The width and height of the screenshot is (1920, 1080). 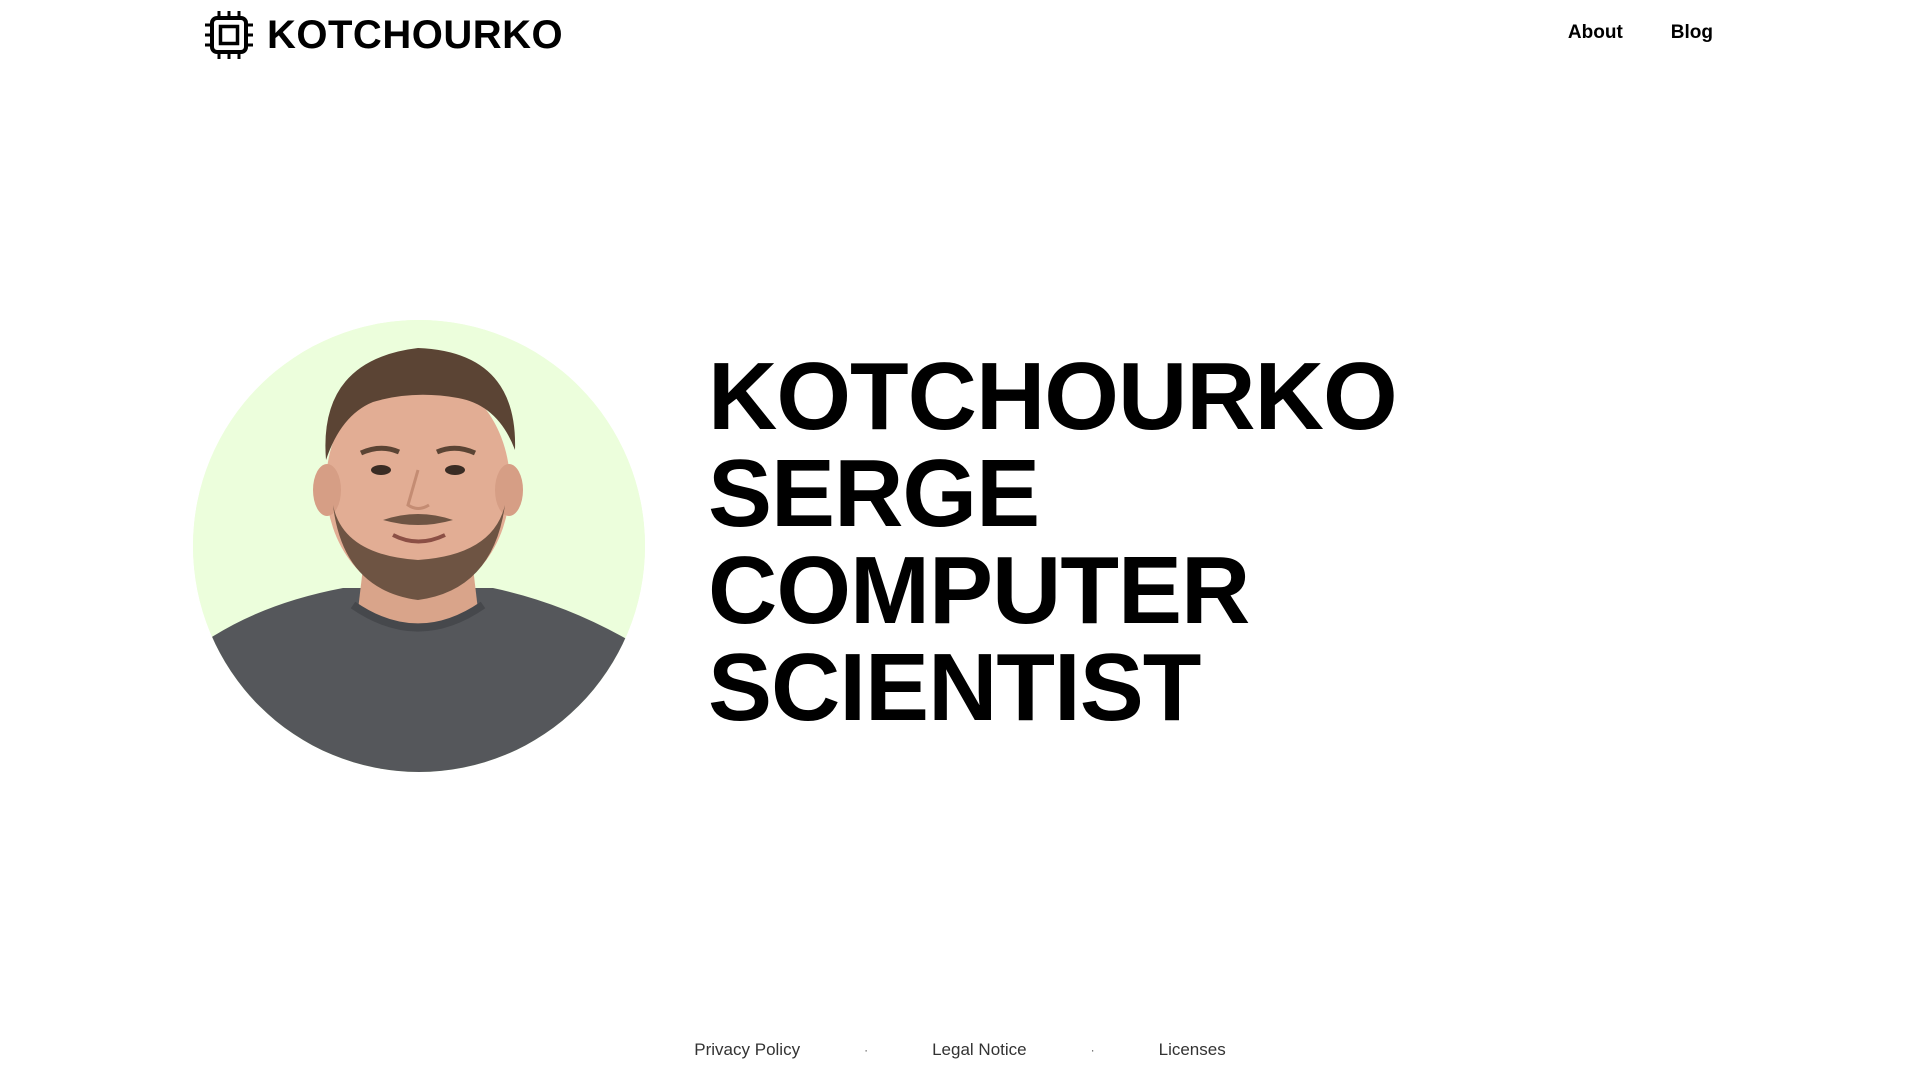 What do you see at coordinates (1595, 33) in the screenshot?
I see `nav-about-link: About` at bounding box center [1595, 33].